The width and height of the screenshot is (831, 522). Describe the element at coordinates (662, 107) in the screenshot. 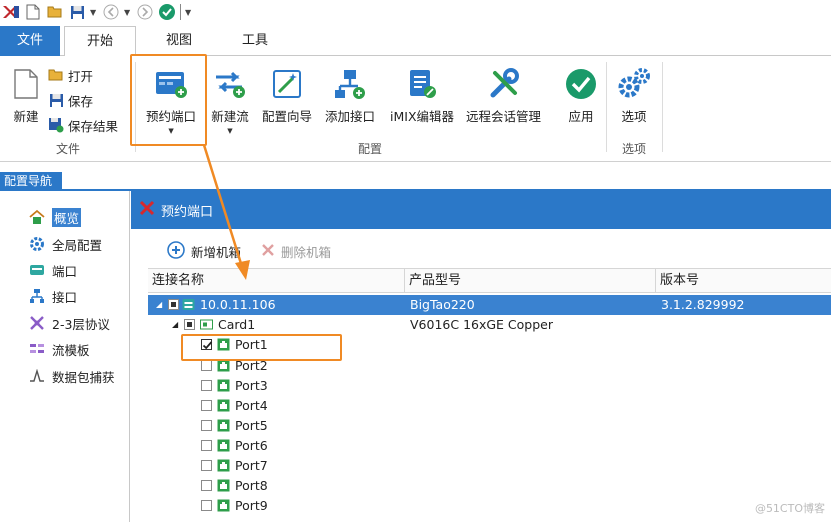

I see `group-separator` at that location.